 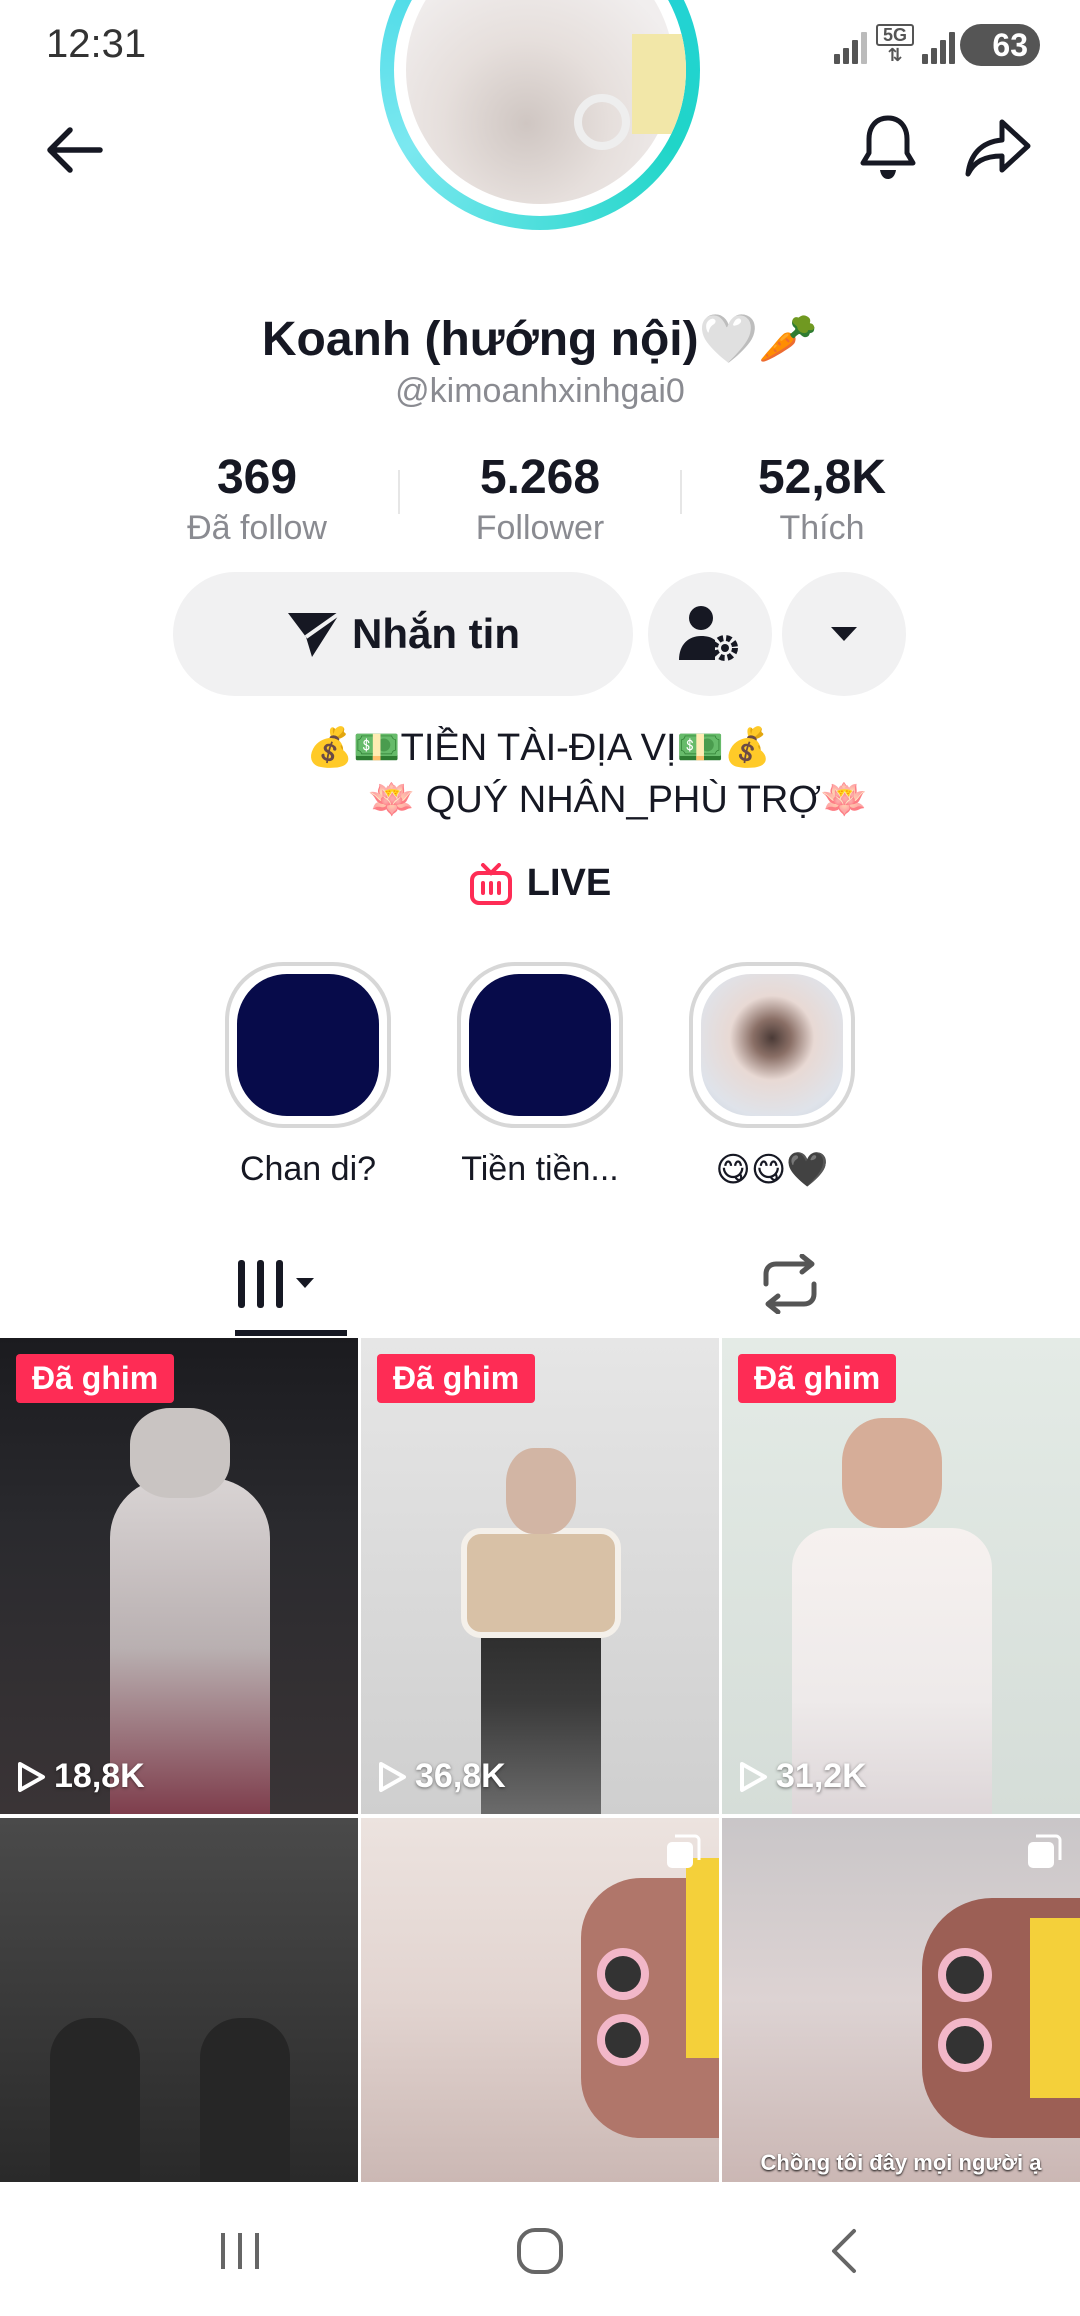 I want to click on tab-videos, so click(x=276, y=1284).